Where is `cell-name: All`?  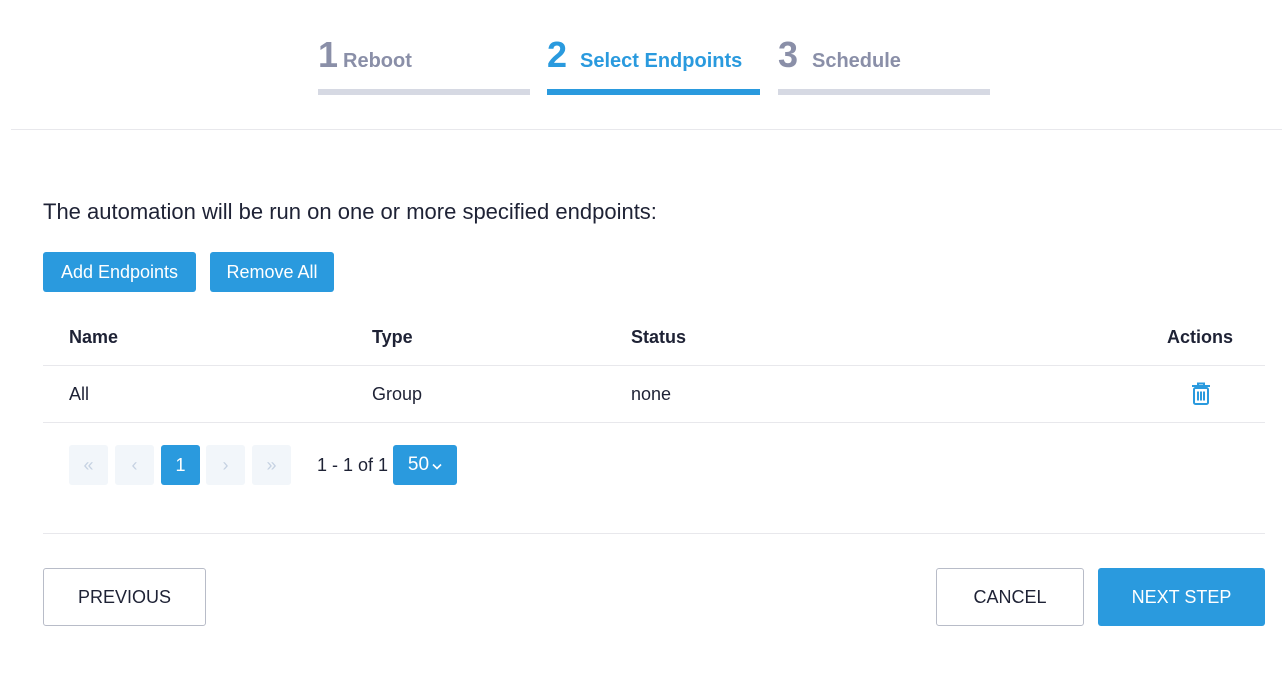
cell-name: All is located at coordinates (79, 393).